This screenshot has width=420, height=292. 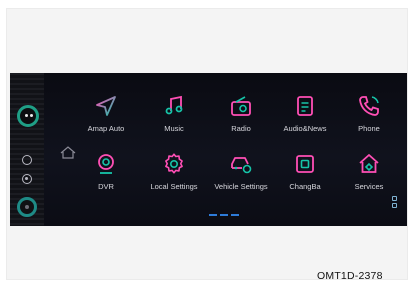 What do you see at coordinates (394, 202) in the screenshot?
I see `scroll-indicator` at bounding box center [394, 202].